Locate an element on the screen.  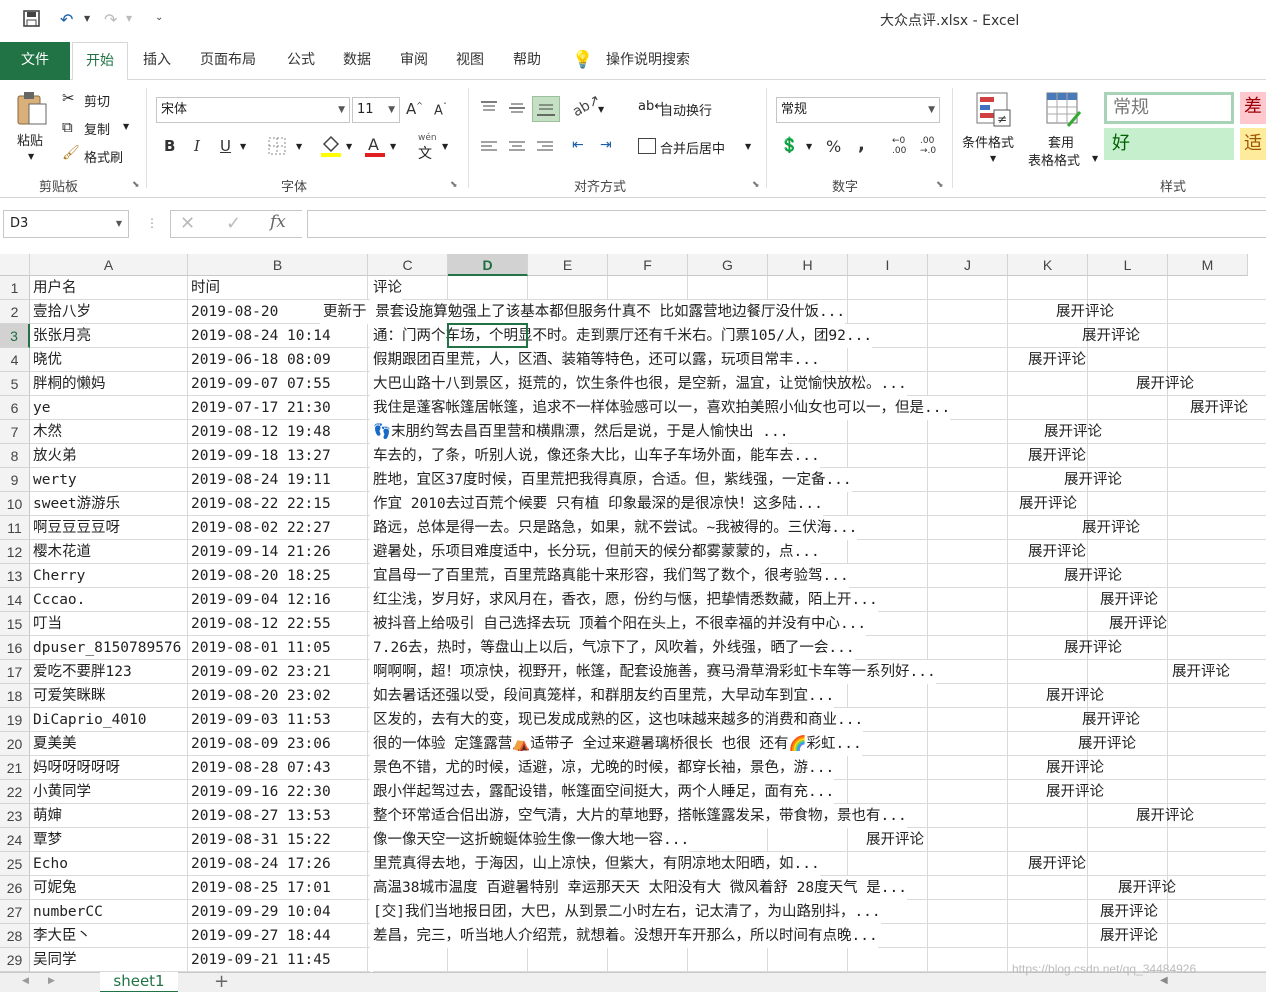
borders-dropdown-icon: ▼ is located at coordinates (299, 146).